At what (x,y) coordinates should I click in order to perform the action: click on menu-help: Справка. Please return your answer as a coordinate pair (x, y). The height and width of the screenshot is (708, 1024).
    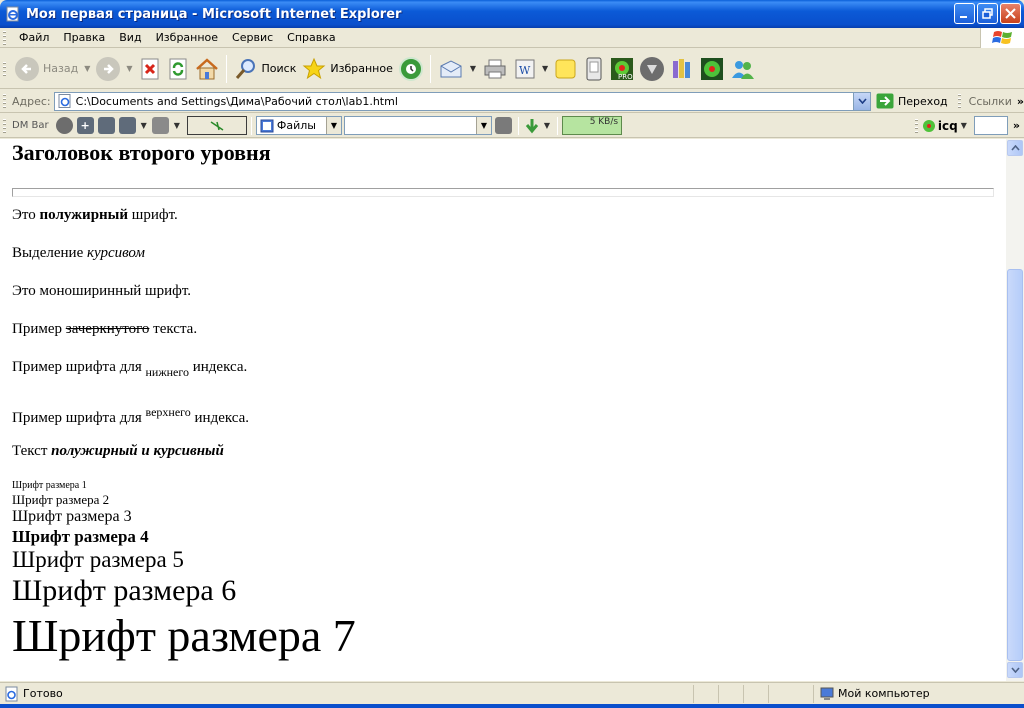
    Looking at the image, I should click on (311, 37).